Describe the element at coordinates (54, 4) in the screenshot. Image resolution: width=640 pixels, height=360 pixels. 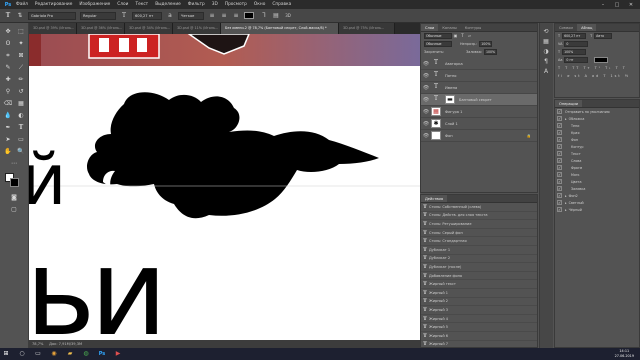
I see `menu-edit: Редактирование` at that location.